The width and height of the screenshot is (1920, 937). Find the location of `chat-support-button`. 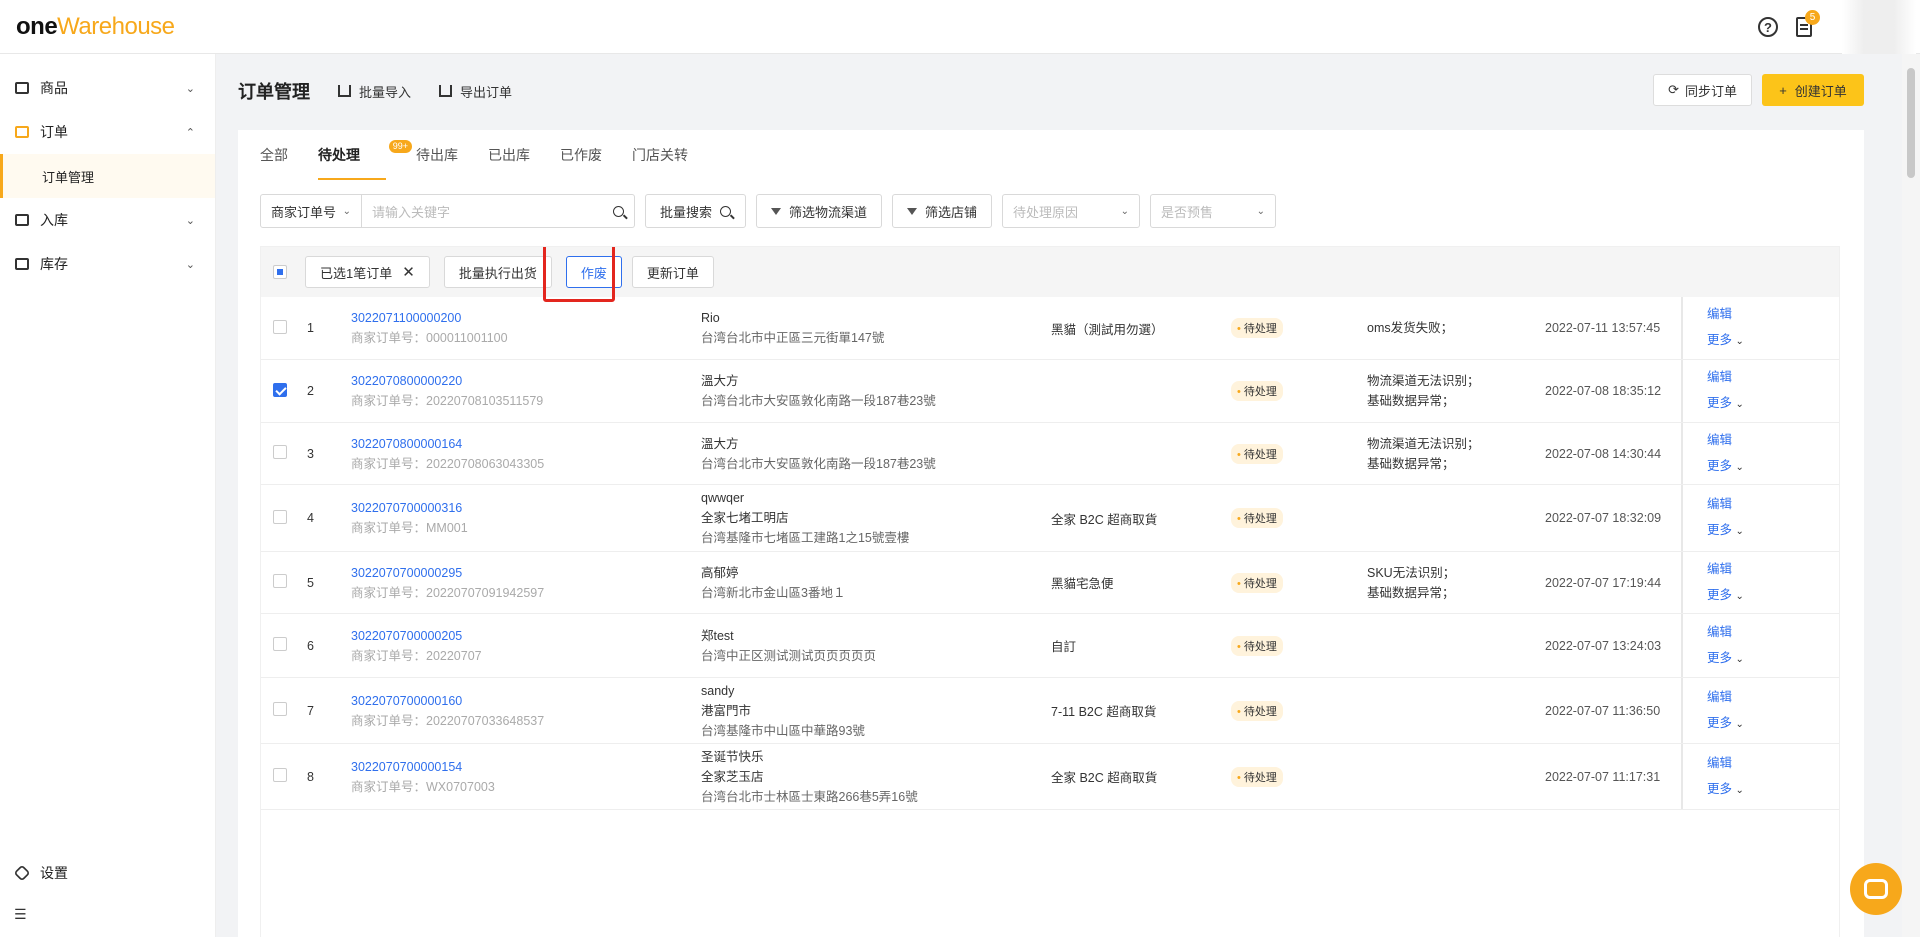

chat-support-button is located at coordinates (1876, 889).